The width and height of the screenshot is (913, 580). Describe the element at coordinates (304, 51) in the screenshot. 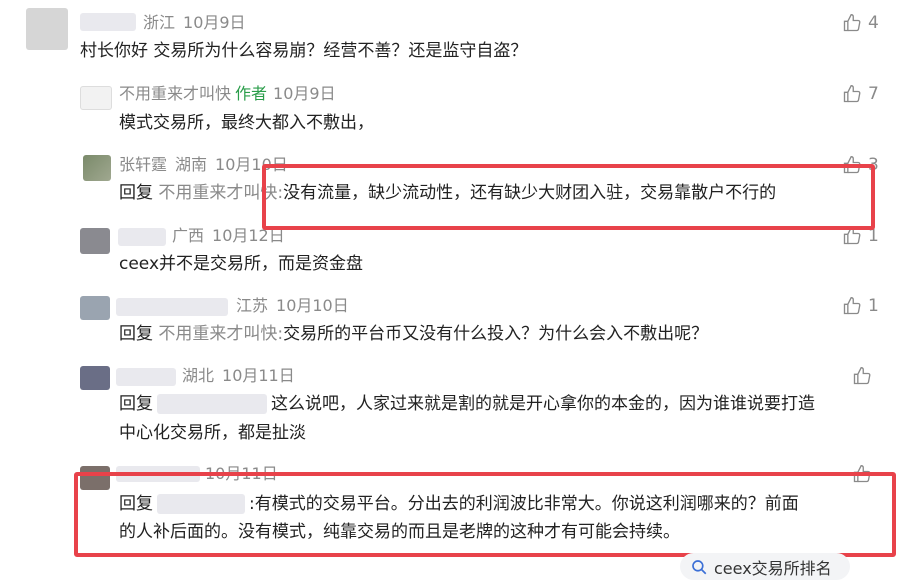

I see `comment-text: 村长你好 交易所为什么容易崩？经营不善？还是监守自盗？` at that location.